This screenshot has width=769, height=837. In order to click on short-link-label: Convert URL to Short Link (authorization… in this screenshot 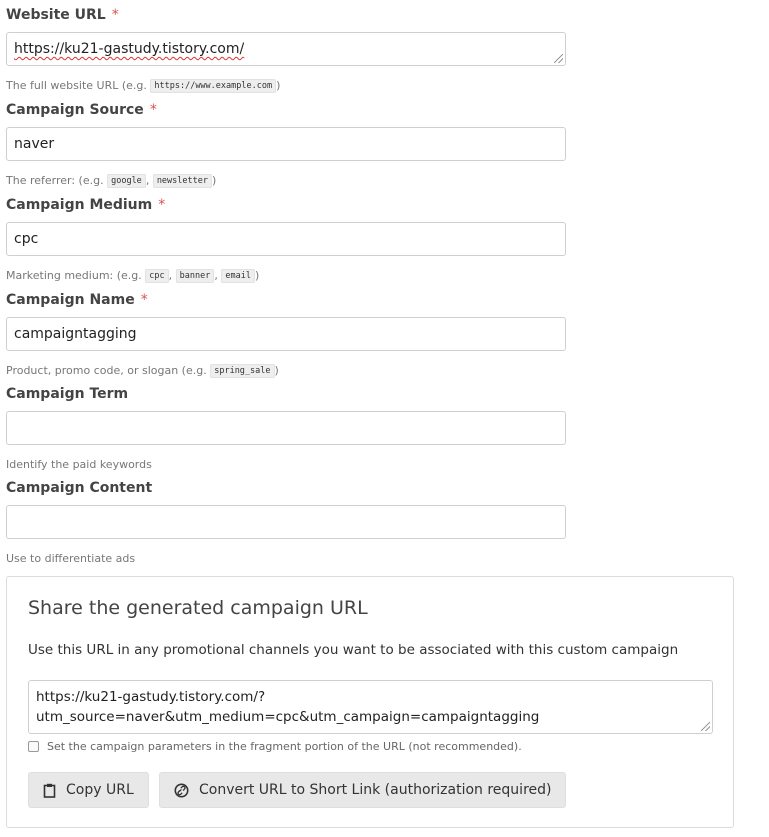, I will do `click(375, 790)`.